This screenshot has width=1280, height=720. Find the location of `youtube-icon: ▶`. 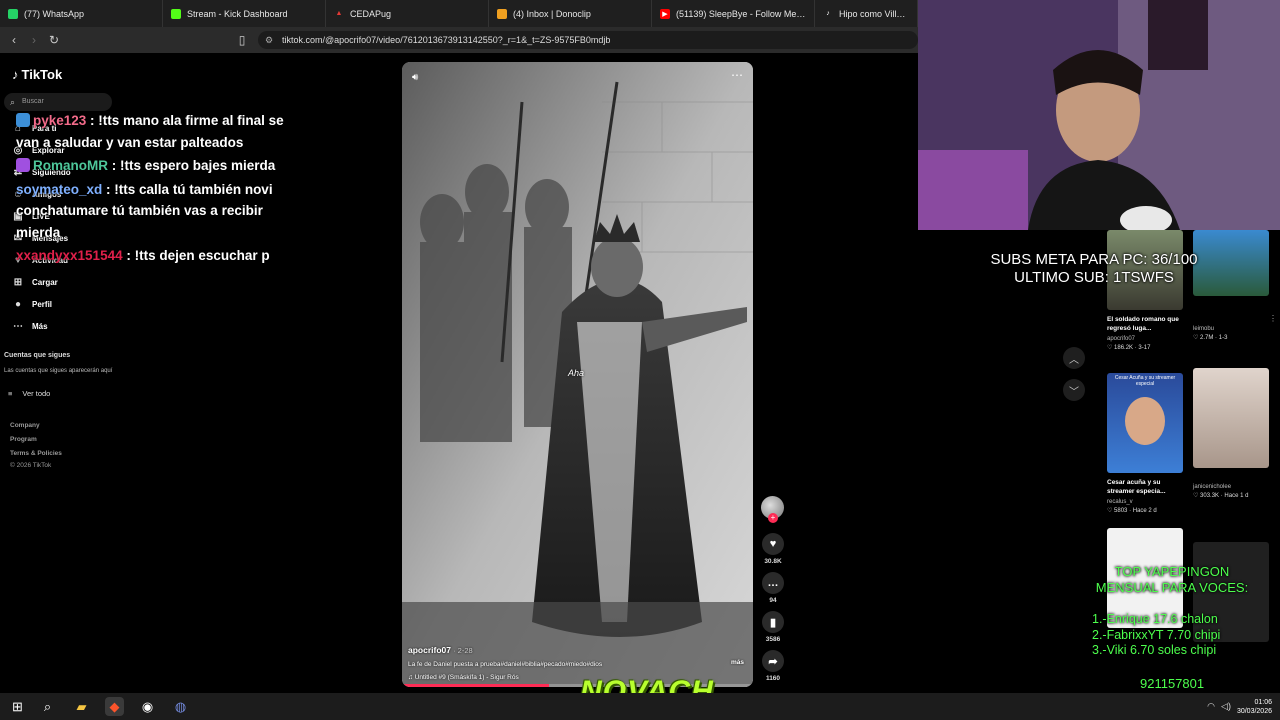

youtube-icon: ▶ is located at coordinates (665, 13).